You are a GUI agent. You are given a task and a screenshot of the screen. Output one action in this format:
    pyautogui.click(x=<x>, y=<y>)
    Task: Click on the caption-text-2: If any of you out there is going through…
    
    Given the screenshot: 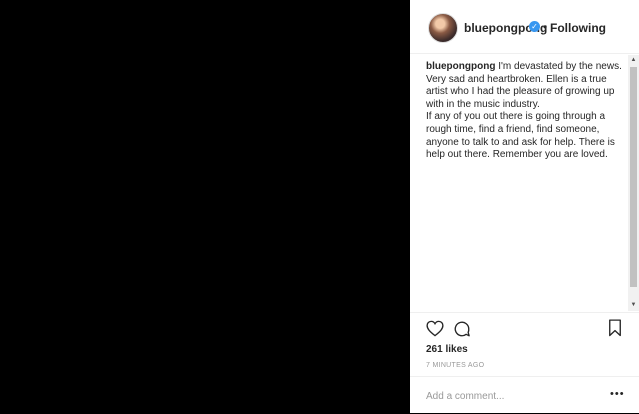 What is the action you would take?
    pyautogui.click(x=520, y=136)
    